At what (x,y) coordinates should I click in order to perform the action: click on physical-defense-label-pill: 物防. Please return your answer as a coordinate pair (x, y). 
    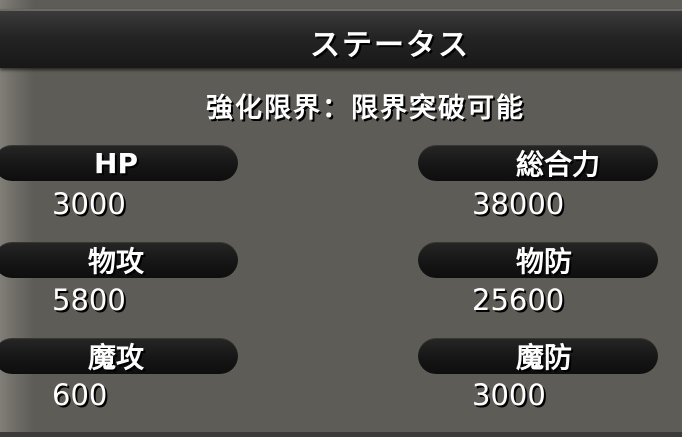
    Looking at the image, I should click on (538, 260).